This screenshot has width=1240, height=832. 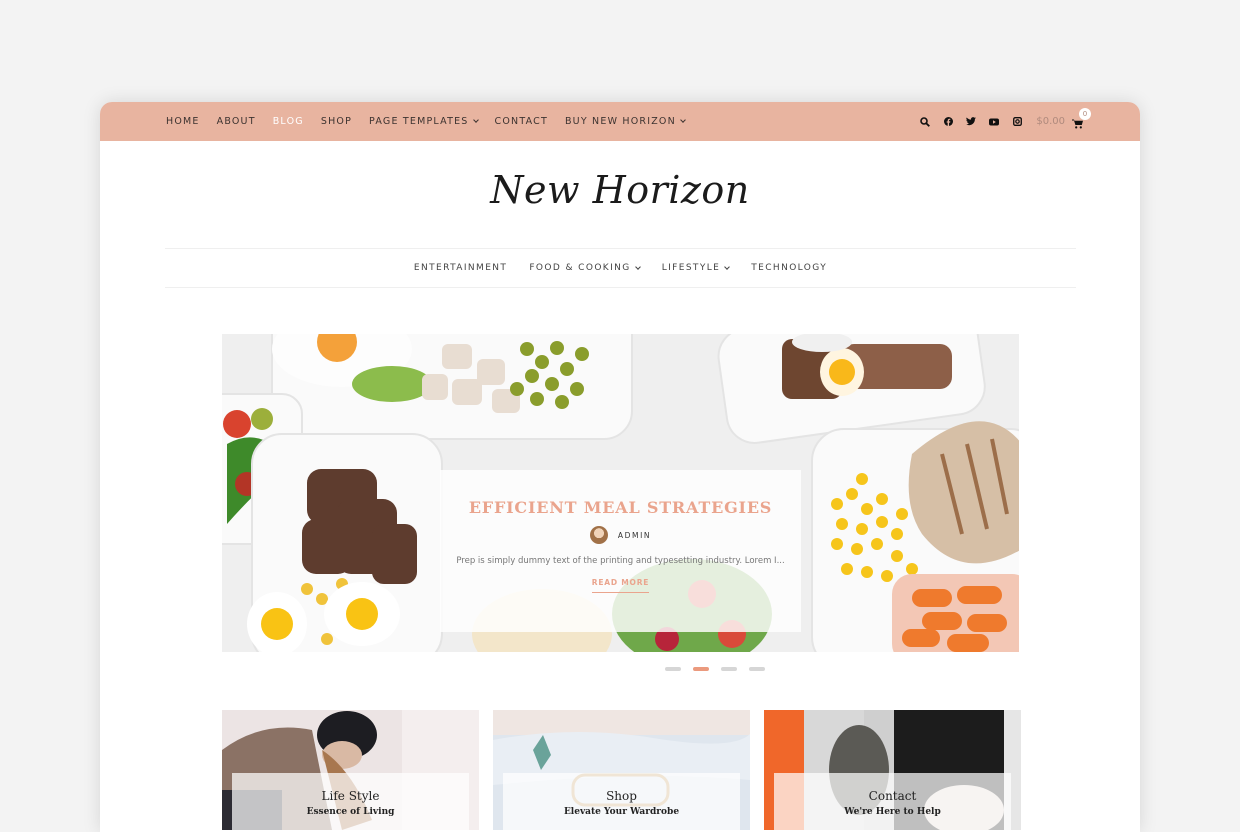 I want to click on feature-card-contact: Contact We're Here to Help, so click(x=892, y=770).